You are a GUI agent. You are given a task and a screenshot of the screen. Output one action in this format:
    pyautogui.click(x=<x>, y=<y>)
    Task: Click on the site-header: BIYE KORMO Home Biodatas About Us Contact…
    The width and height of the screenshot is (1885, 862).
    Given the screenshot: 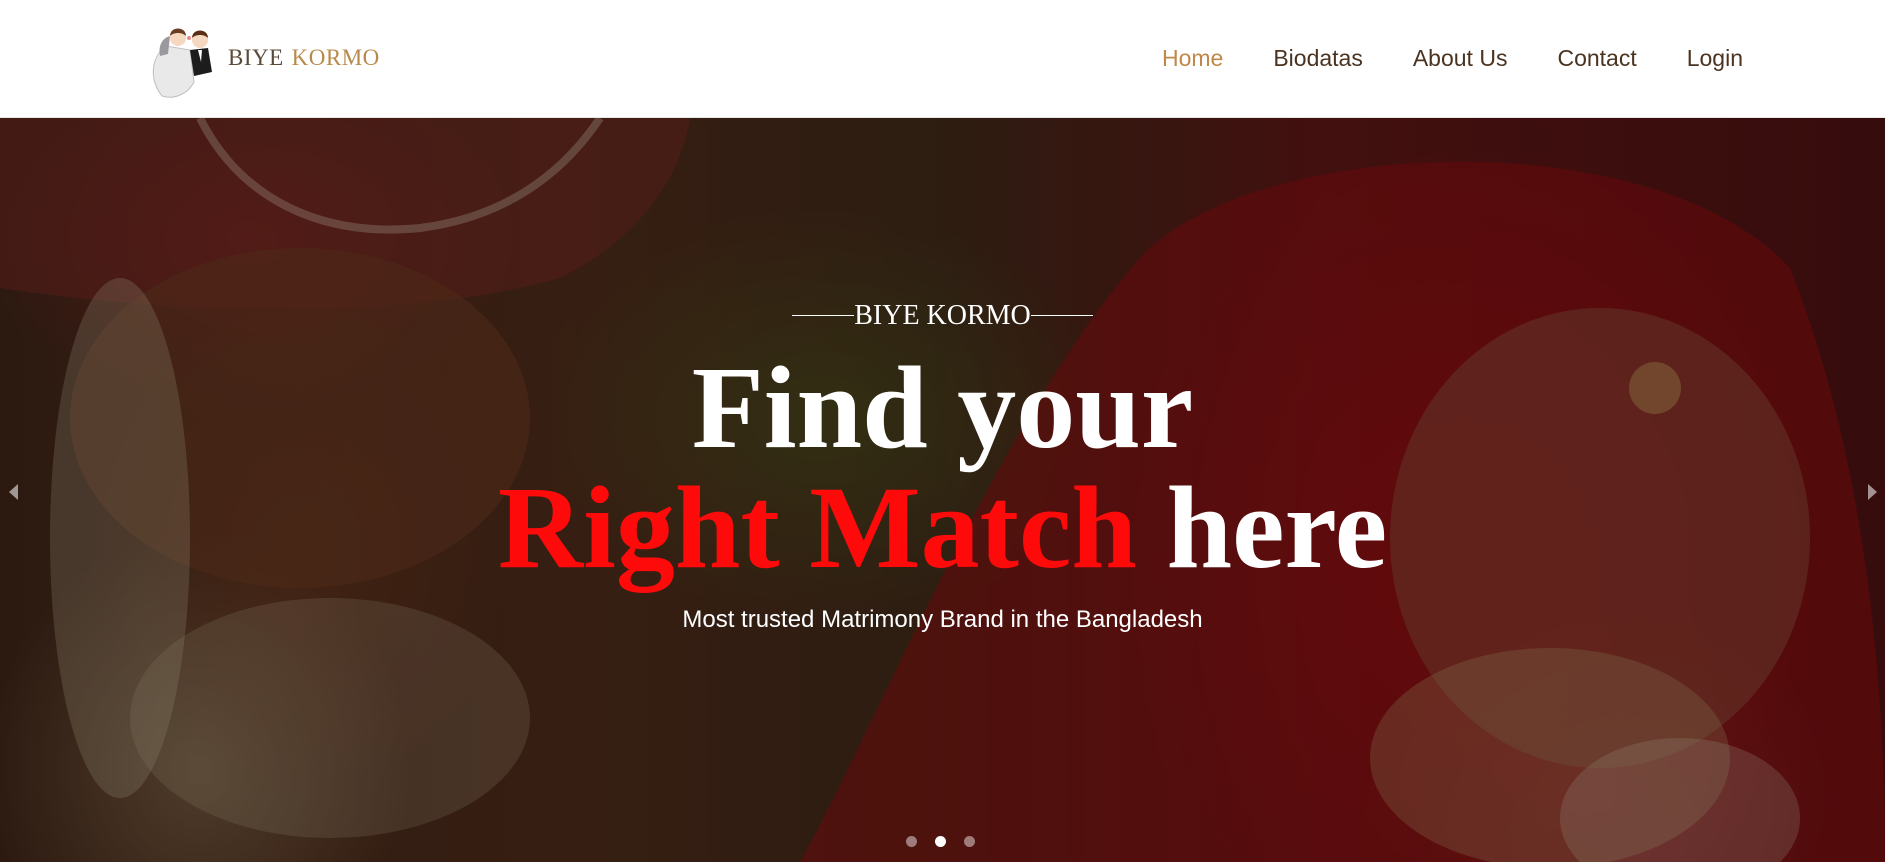 What is the action you would take?
    pyautogui.click(x=942, y=59)
    